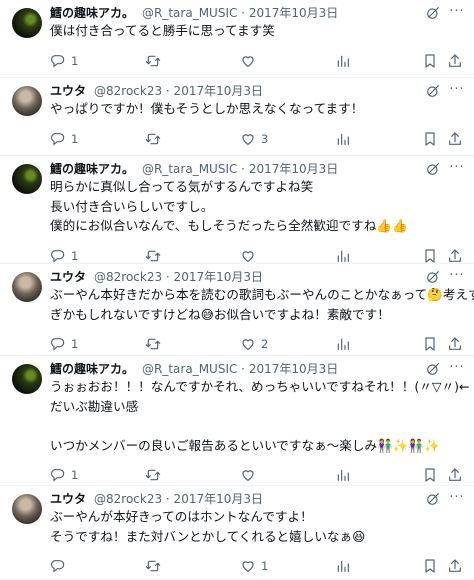  Describe the element at coordinates (254, 139) in the screenshot. I see `like-button: 3` at that location.